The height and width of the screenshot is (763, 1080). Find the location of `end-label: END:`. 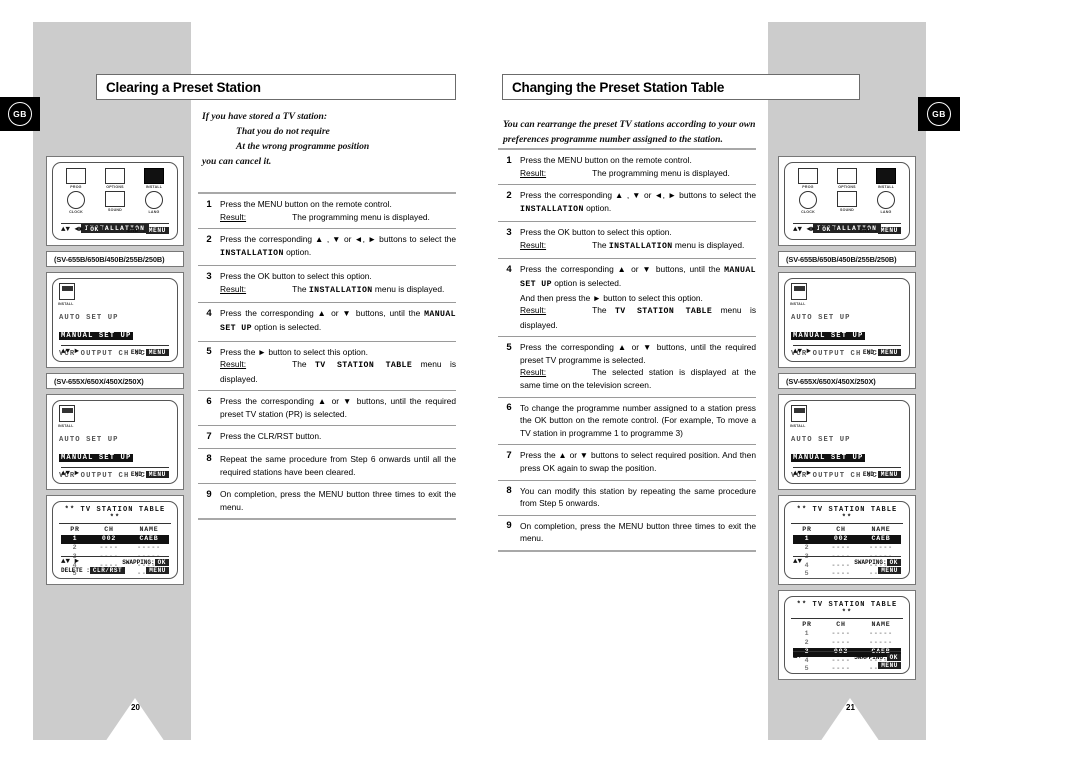

end-label: END: is located at coordinates (870, 352).